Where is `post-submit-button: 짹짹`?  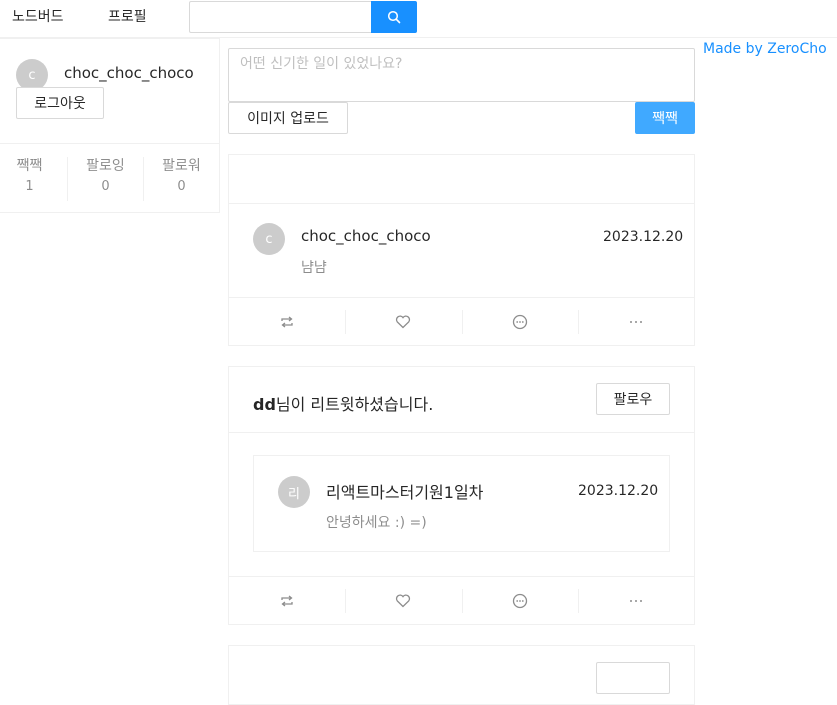
post-submit-button: 짹짹 is located at coordinates (665, 118).